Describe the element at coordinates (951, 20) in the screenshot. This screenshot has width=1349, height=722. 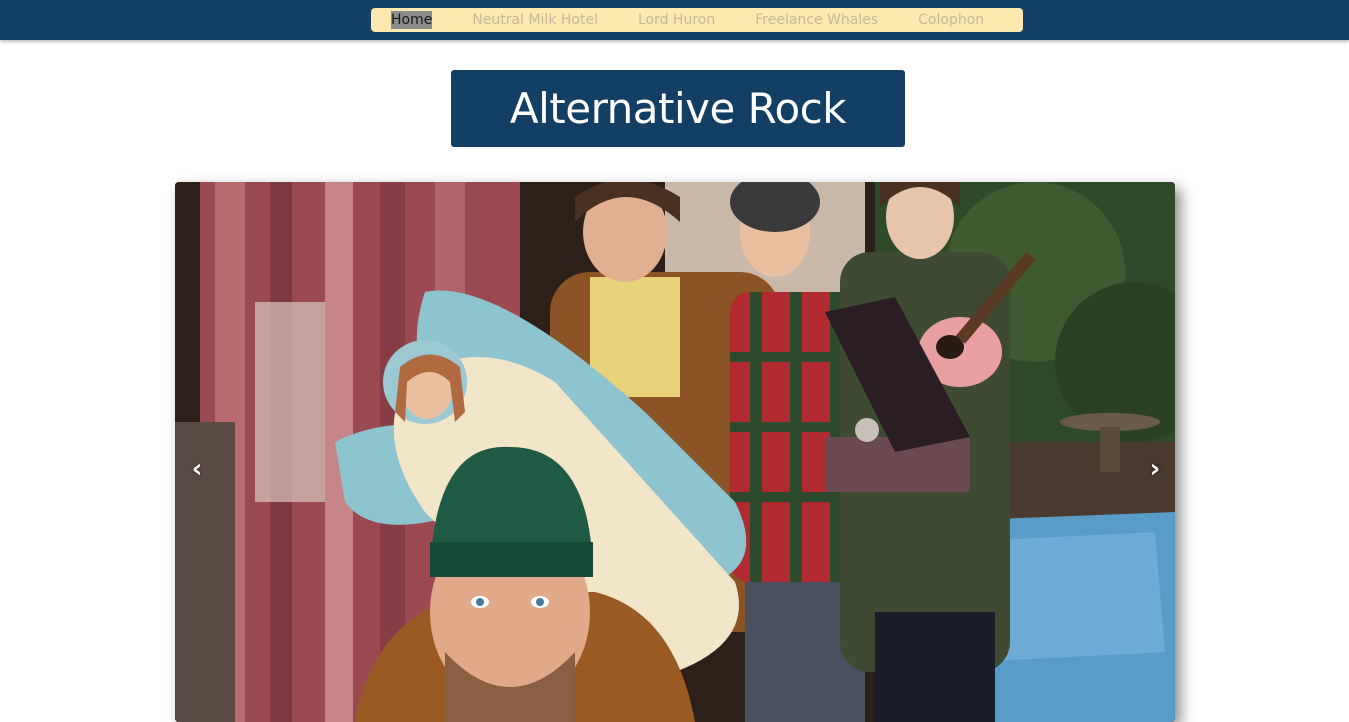
I see `nav-item-colophon: Colophon` at that location.